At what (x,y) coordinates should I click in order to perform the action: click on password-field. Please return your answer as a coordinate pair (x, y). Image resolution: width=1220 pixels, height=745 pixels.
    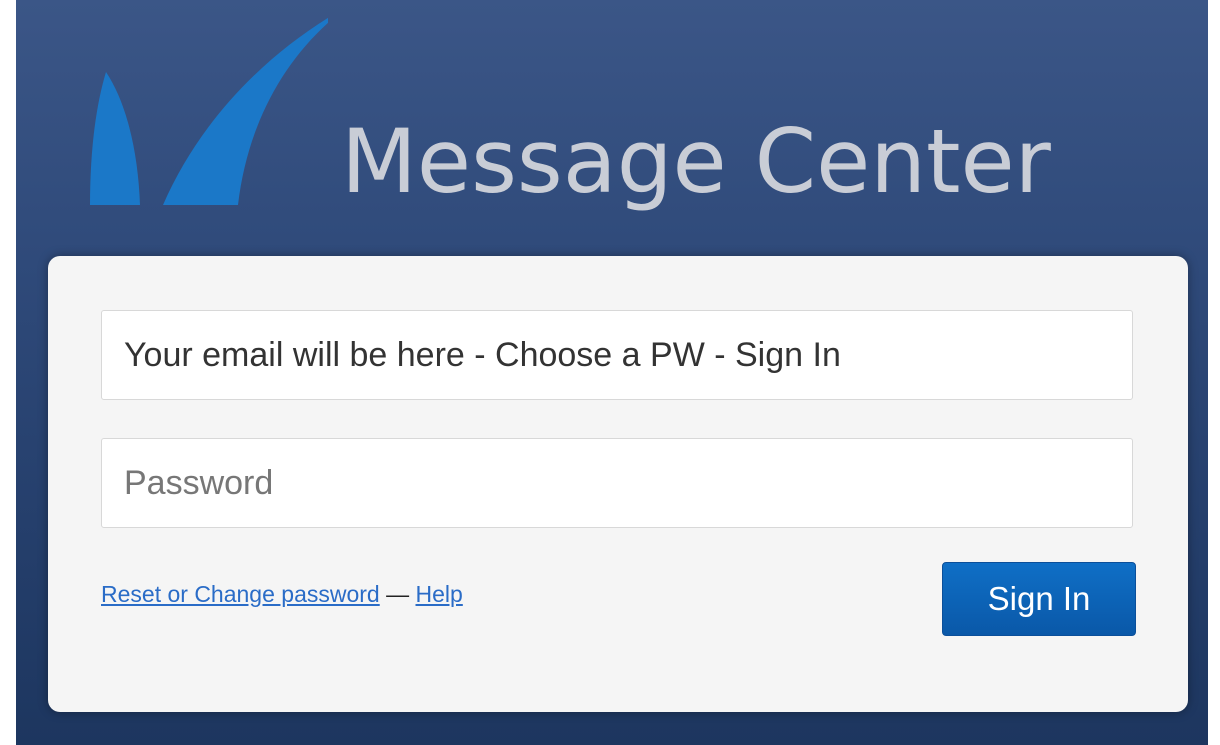
    Looking at the image, I should click on (617, 483).